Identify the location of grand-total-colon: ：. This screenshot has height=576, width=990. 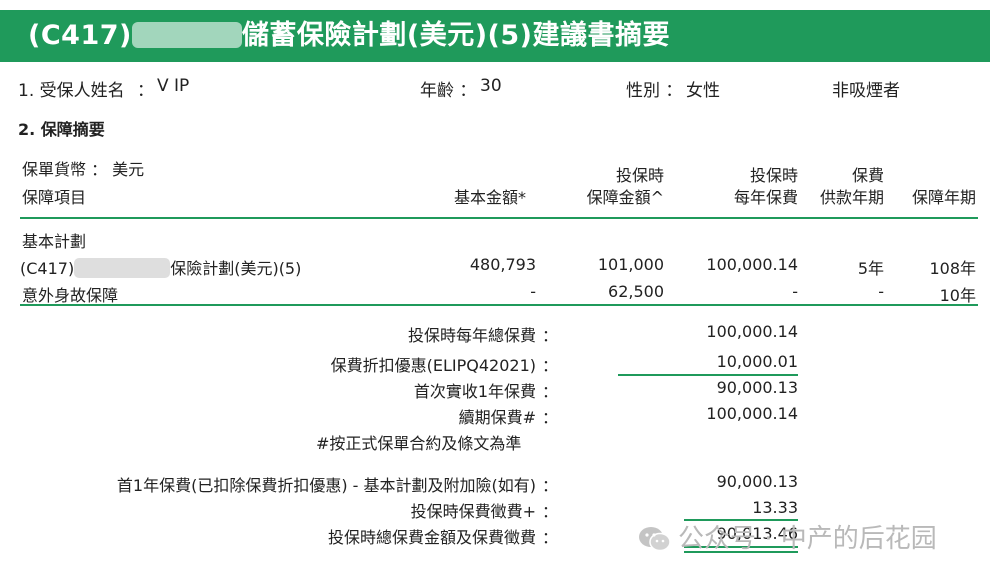
(550, 537).